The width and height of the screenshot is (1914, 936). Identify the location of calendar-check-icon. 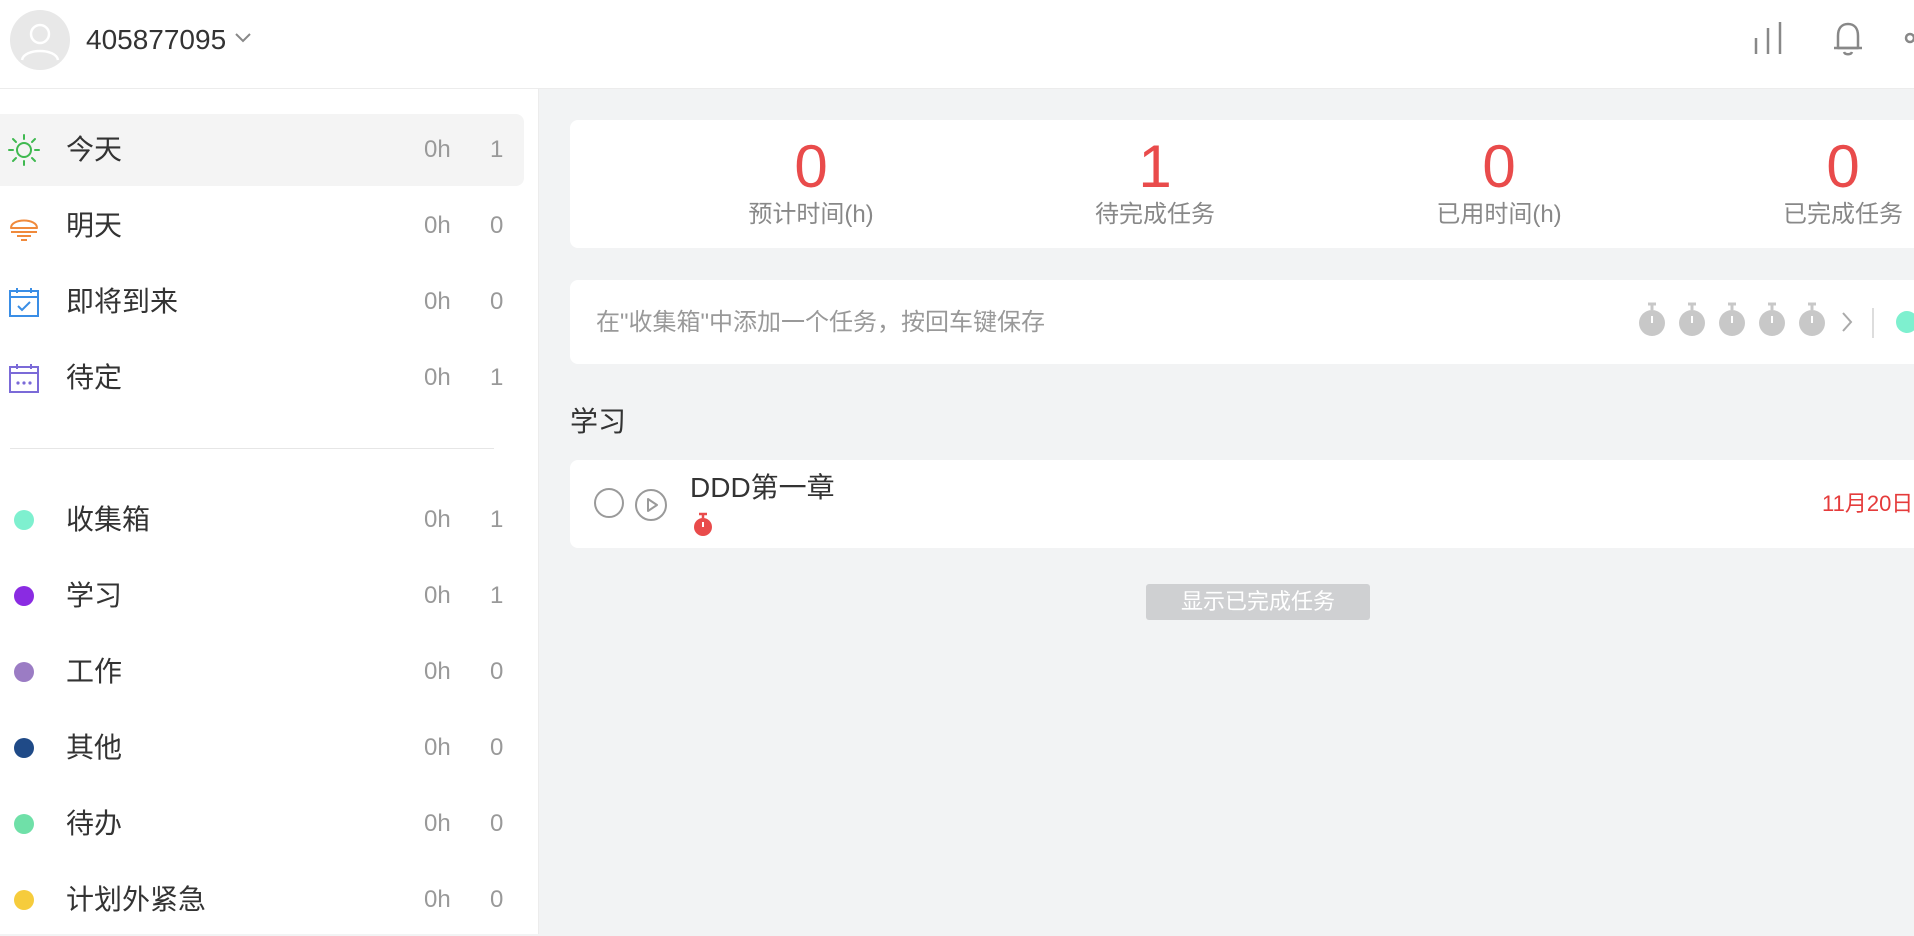
(24, 302).